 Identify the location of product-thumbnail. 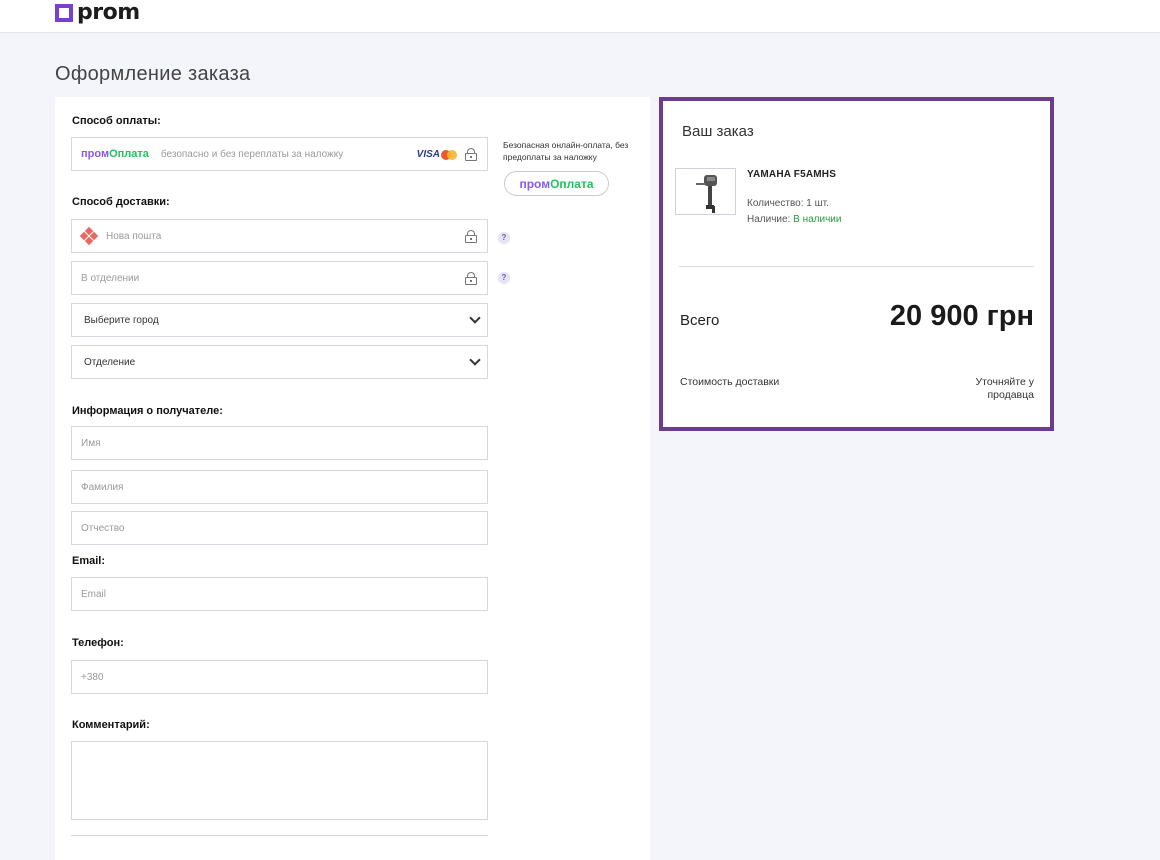
(705, 191).